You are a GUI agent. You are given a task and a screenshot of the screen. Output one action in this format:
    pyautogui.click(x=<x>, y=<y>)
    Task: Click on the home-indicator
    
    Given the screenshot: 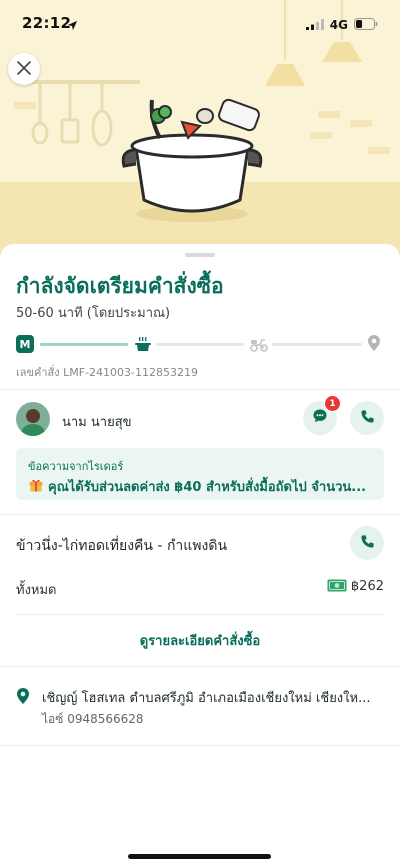 What is the action you would take?
    pyautogui.click(x=199, y=856)
    